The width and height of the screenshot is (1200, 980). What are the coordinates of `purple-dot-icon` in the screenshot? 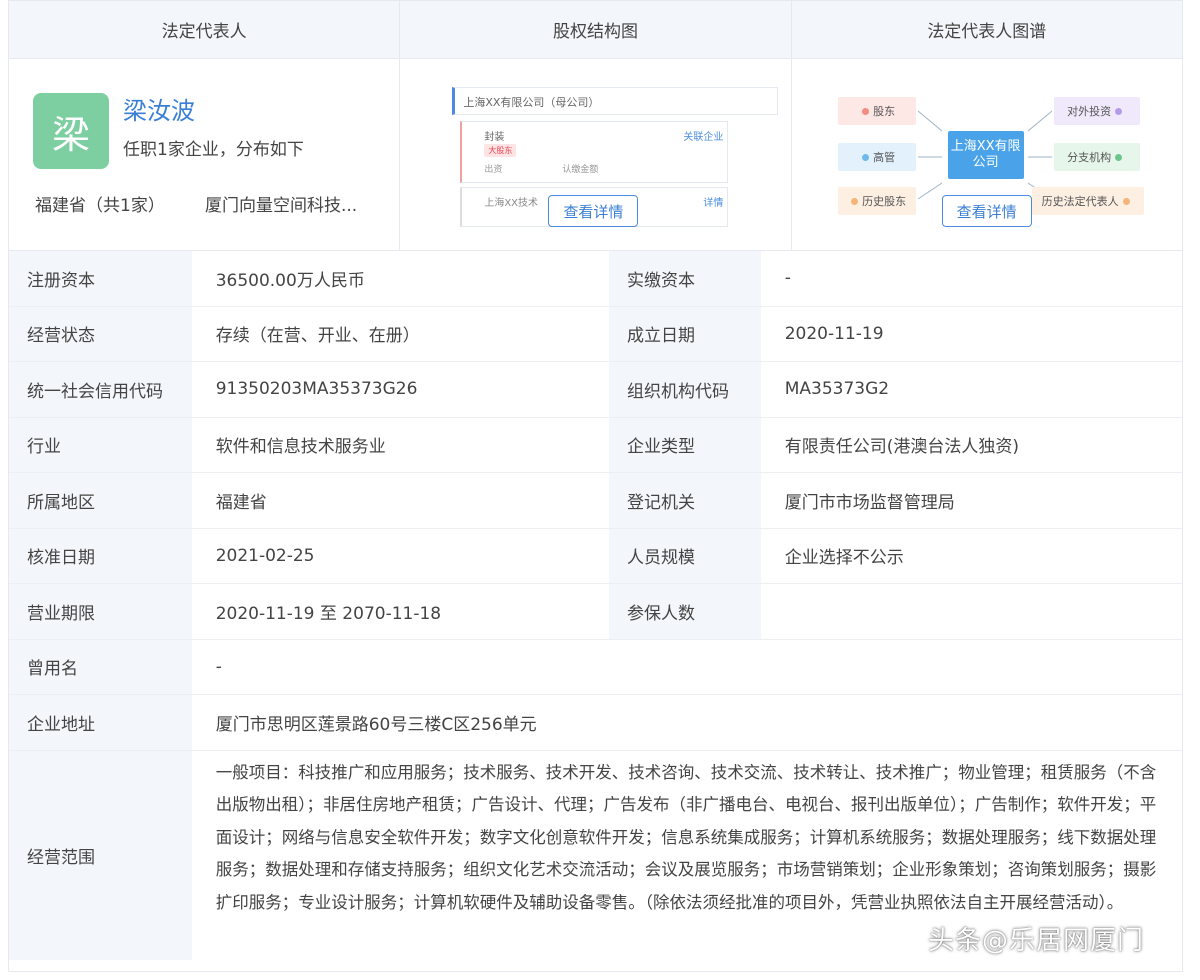 It's located at (1119, 111).